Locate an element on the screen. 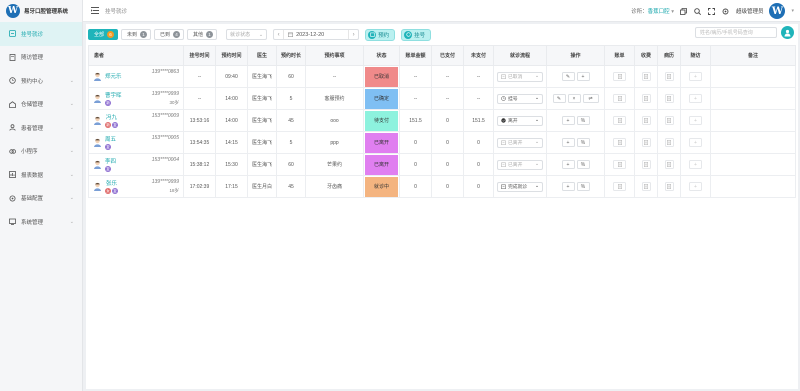 The width and height of the screenshot is (800, 391). reschedule-button: ⇌ is located at coordinates (590, 98).